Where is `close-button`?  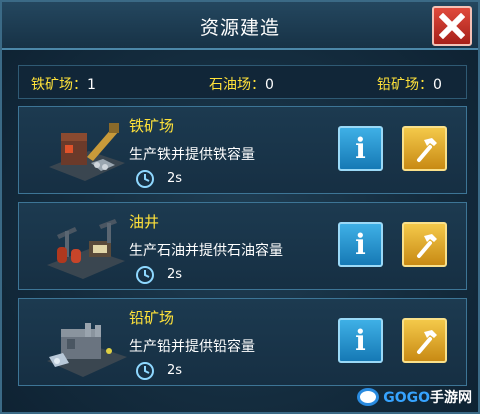 close-button is located at coordinates (452, 26).